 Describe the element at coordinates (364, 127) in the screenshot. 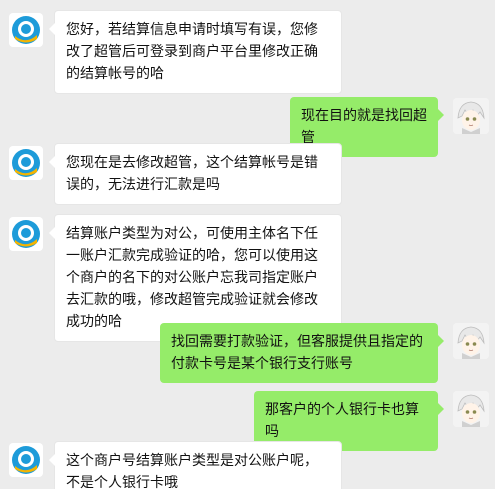

I see `message-text: 现在目的就是找回超管` at that location.